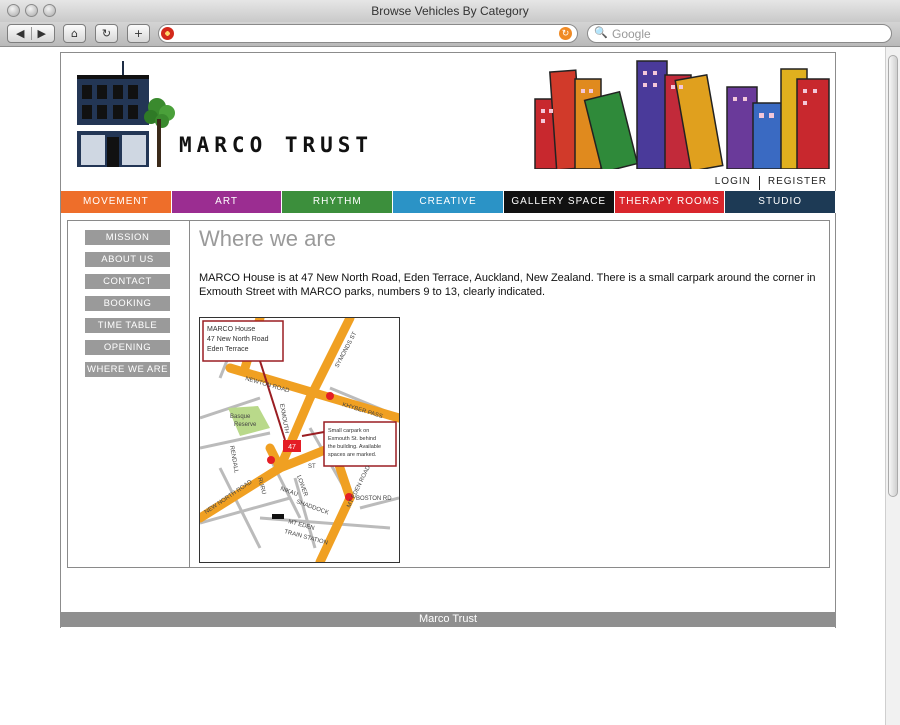 The width and height of the screenshot is (900, 725). What do you see at coordinates (126, 114) in the screenshot?
I see `marco-house-building-logo` at bounding box center [126, 114].